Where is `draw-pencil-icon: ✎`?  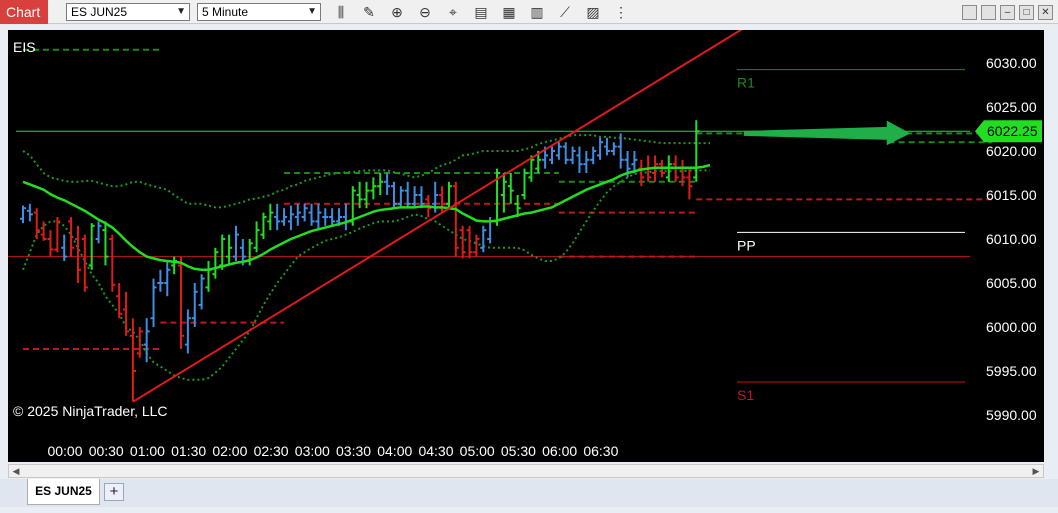 draw-pencil-icon: ✎ is located at coordinates (369, 12).